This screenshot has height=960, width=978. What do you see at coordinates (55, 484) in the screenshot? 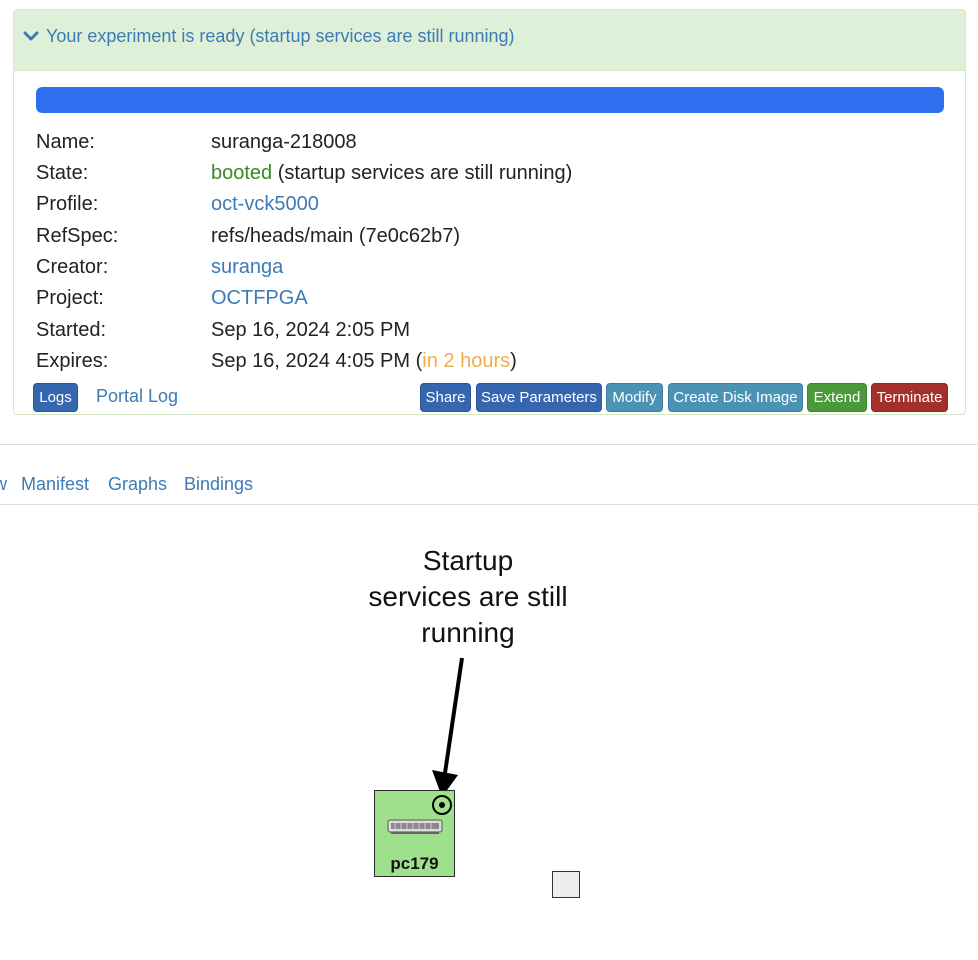
I see `tab-manifest: Manifest` at bounding box center [55, 484].